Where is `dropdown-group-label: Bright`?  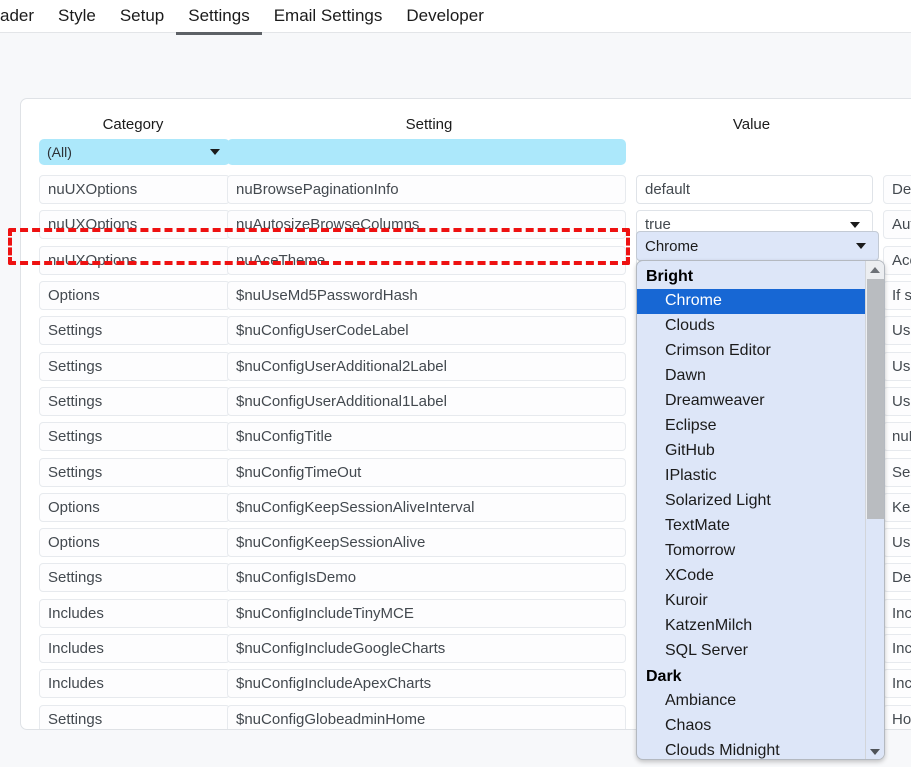
dropdown-group-label: Bright is located at coordinates (670, 276).